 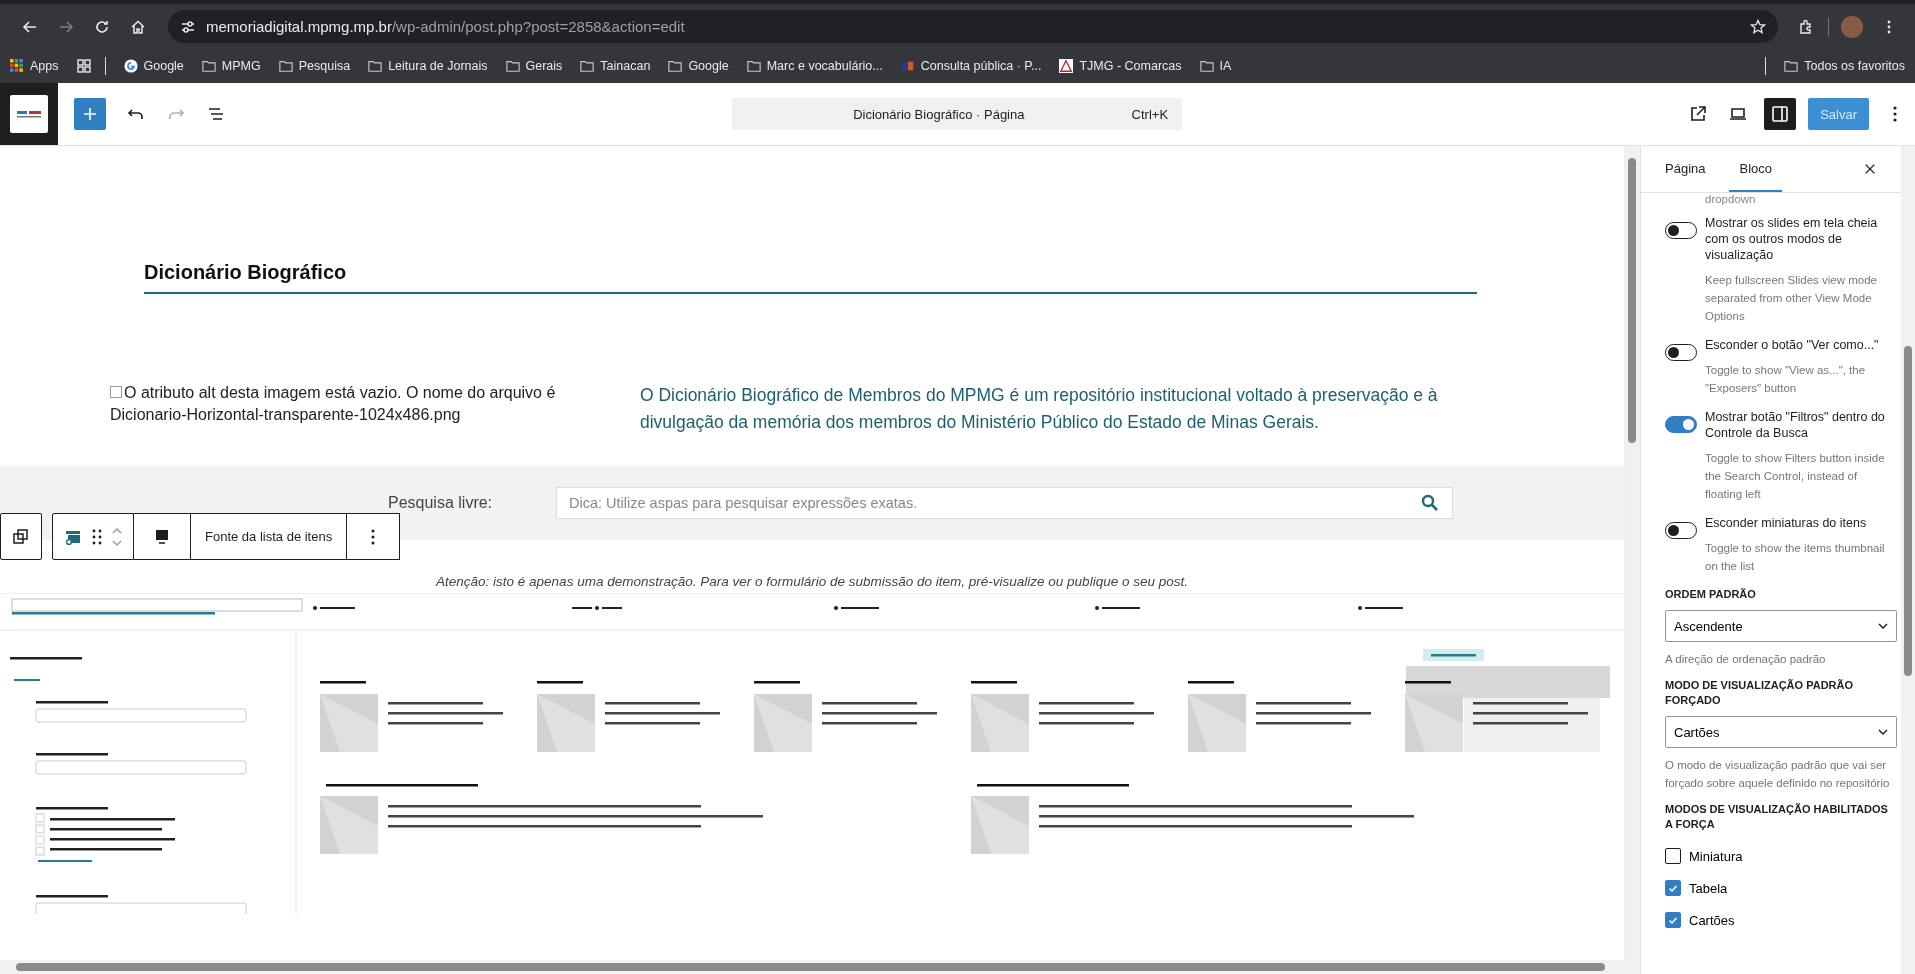 I want to click on bookmark: Apps, so click(x=34, y=66).